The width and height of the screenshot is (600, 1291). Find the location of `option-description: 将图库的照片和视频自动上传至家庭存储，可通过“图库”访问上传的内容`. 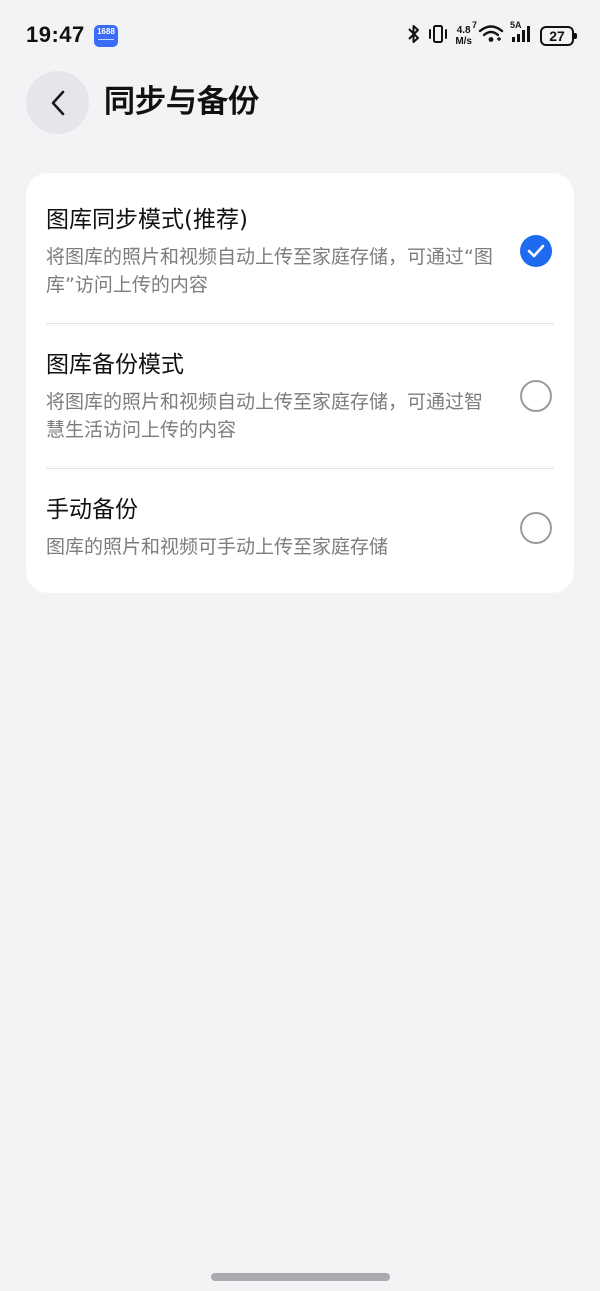

option-description: 将图库的照片和视频自动上传至家庭存储，可通过“图库”访问上传的内容 is located at coordinates (269, 271).